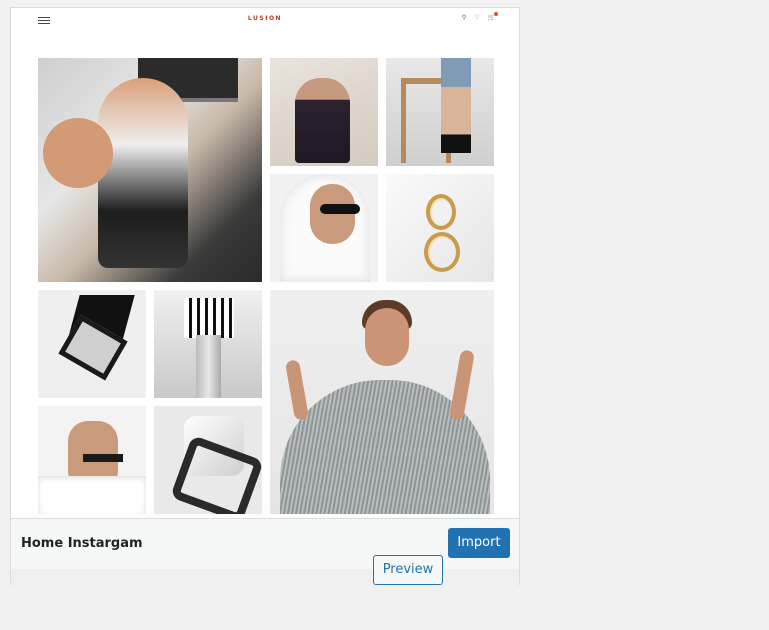 This screenshot has width=769, height=630. I want to click on cart-icon: 🛒, so click(491, 17).